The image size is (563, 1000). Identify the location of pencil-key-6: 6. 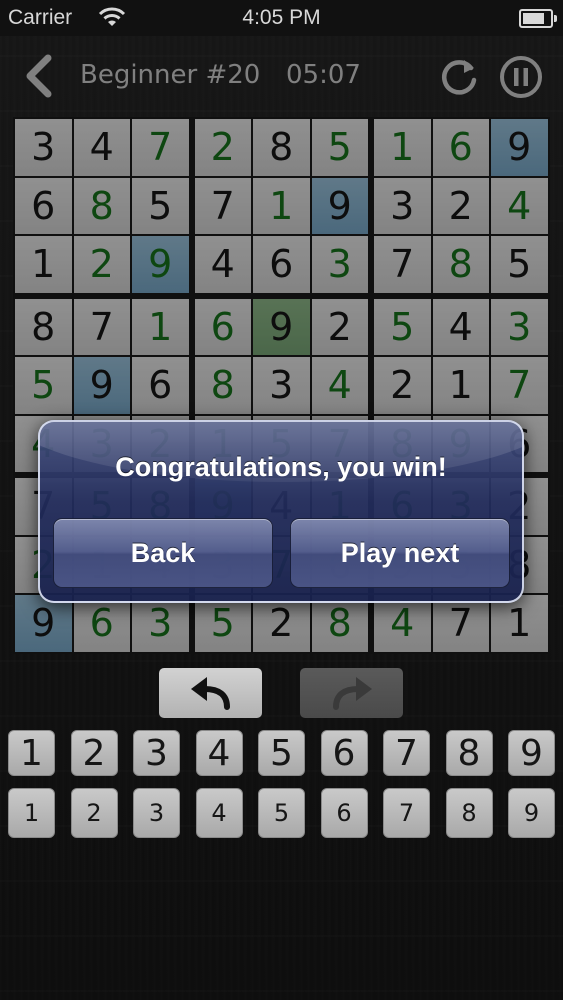
(344, 813).